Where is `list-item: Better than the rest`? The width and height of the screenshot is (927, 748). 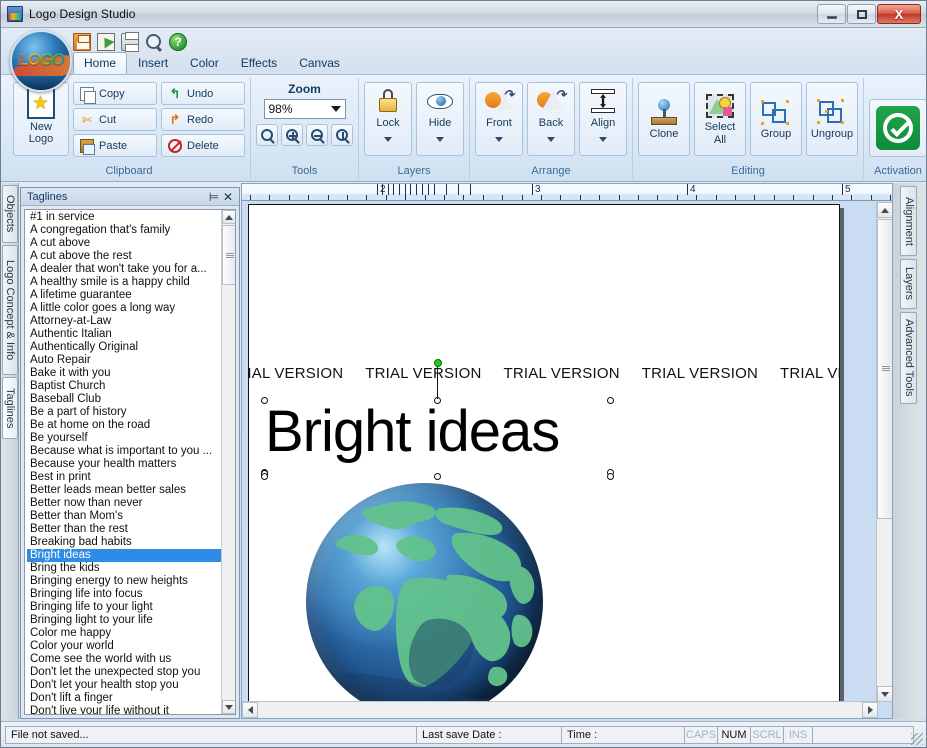 list-item: Better than the rest is located at coordinates (124, 529).